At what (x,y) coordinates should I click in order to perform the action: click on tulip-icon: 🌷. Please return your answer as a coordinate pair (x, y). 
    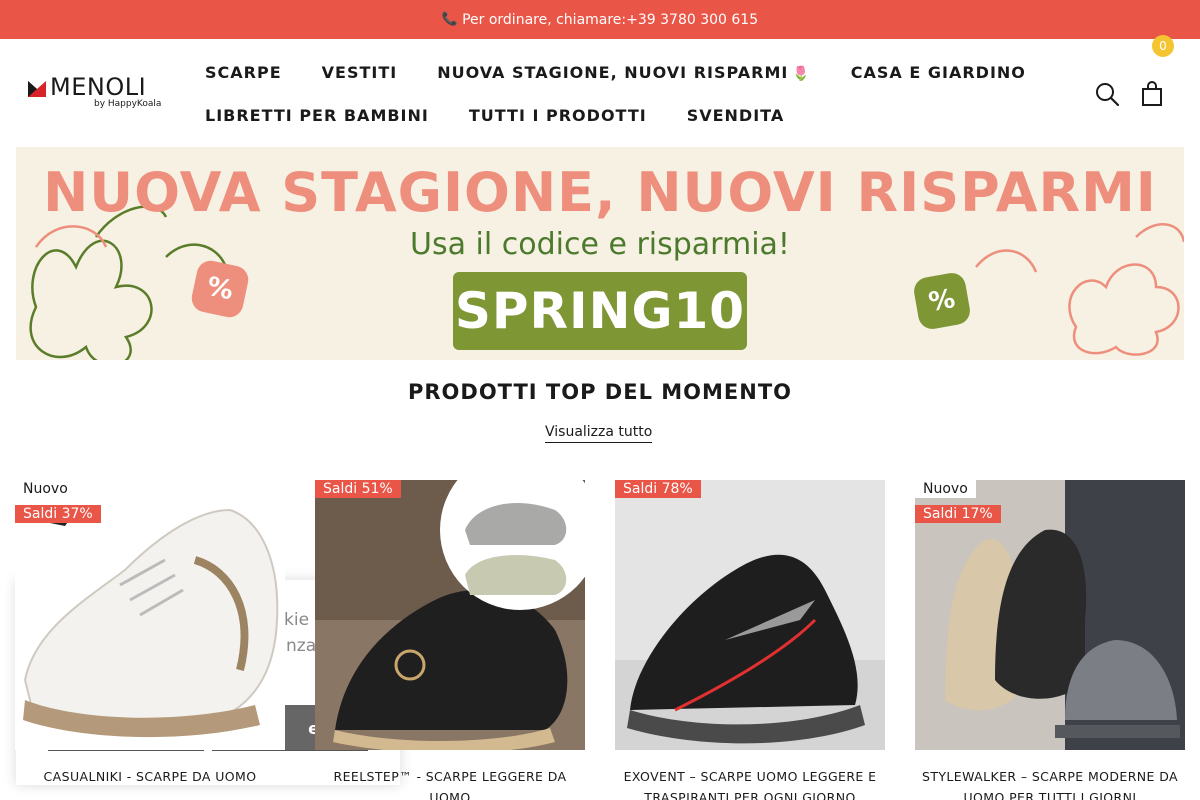
    Looking at the image, I should click on (801, 74).